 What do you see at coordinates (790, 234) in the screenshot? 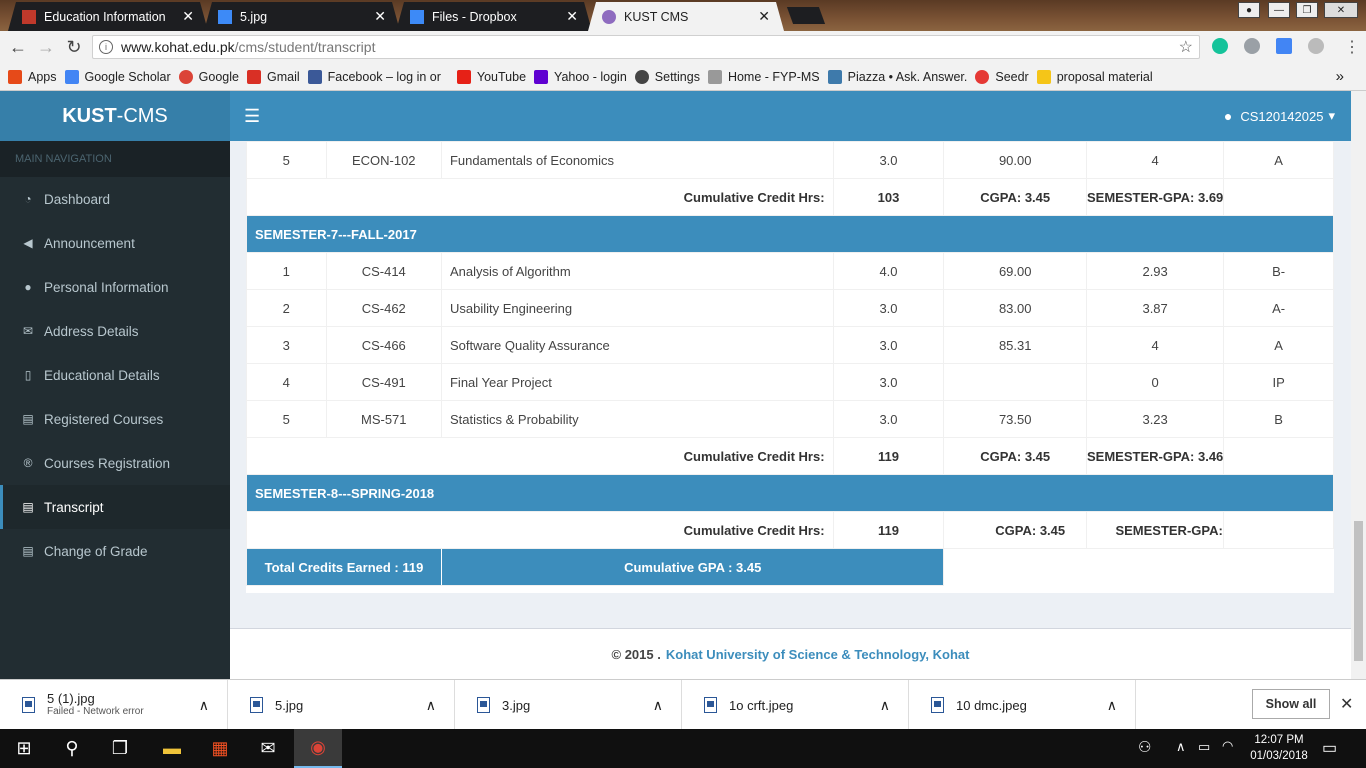
I see `semester-header-row: SEMESTER-7---FALL-2017` at bounding box center [790, 234].